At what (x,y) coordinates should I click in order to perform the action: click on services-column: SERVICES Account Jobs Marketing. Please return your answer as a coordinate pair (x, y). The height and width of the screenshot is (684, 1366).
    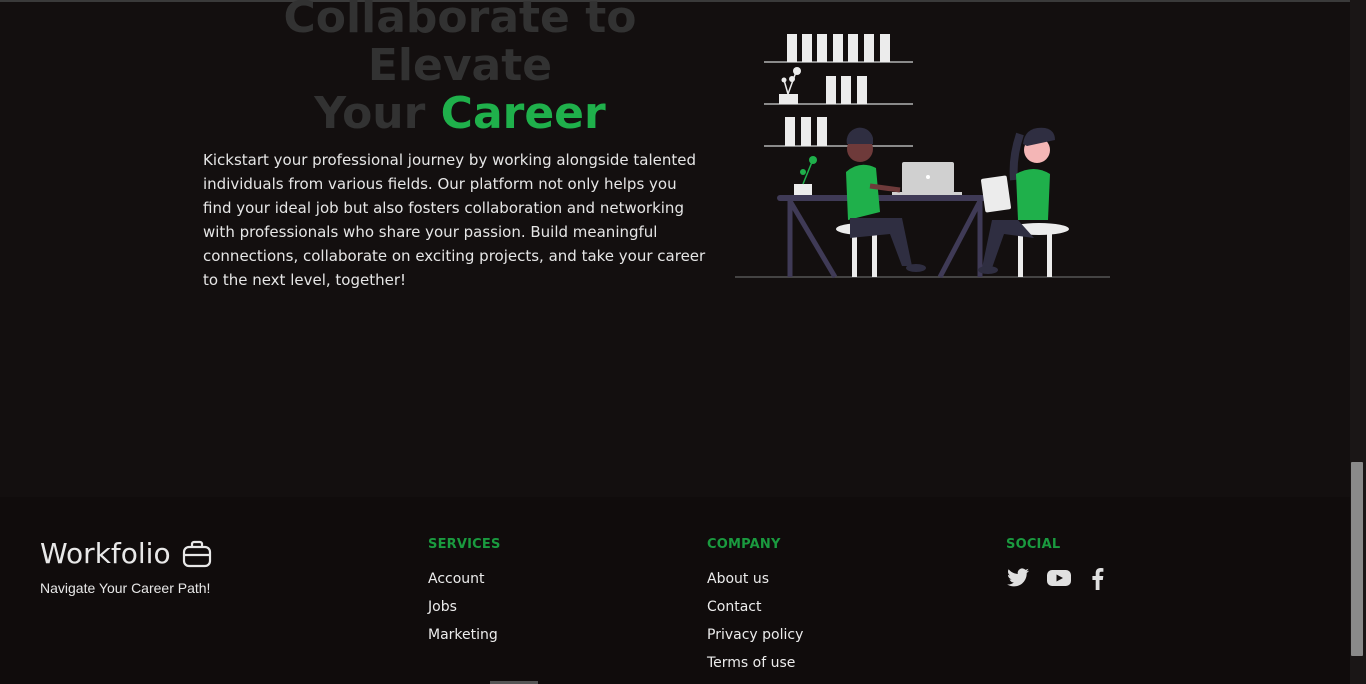
    Looking at the image, I should click on (464, 595).